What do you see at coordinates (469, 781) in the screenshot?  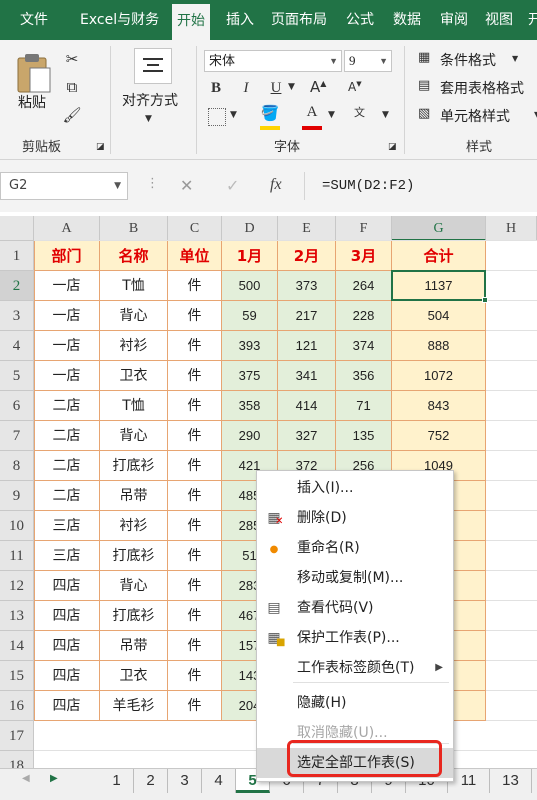 I see `sheet-tab-11: 11` at bounding box center [469, 781].